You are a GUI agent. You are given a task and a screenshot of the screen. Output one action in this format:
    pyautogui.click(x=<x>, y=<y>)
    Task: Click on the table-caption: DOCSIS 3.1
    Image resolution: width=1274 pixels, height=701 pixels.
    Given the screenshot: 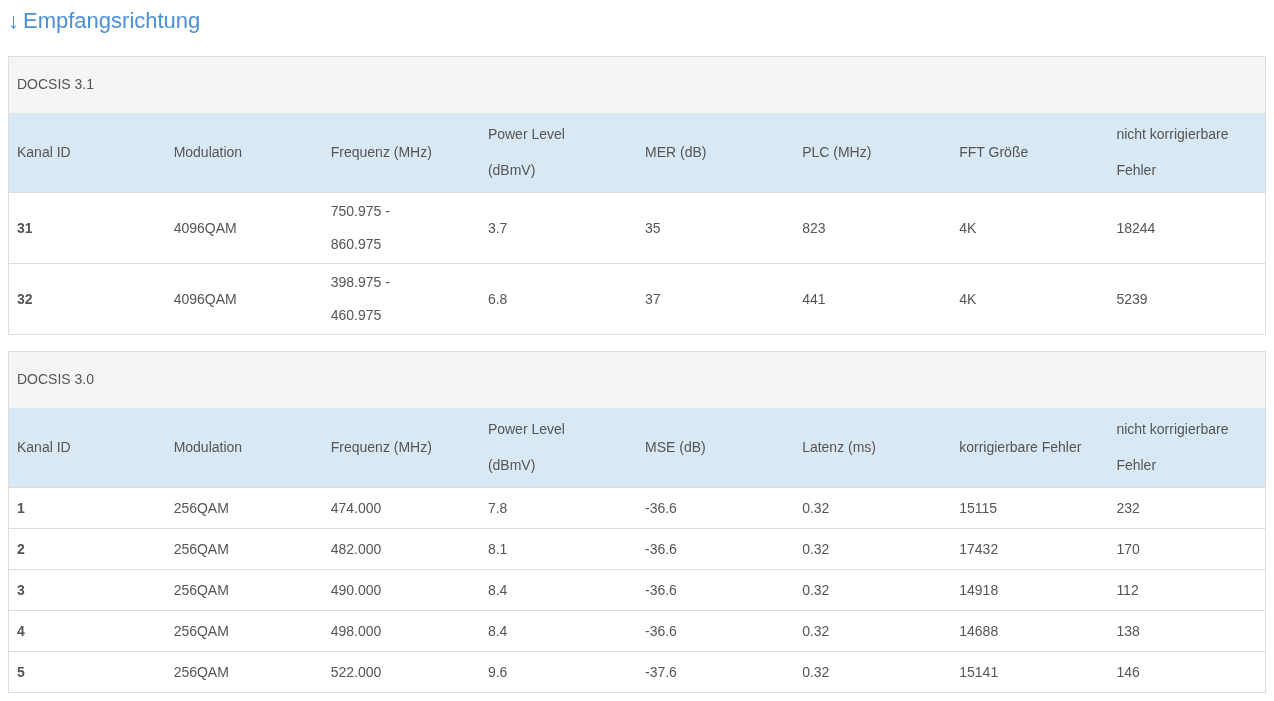 What is the action you would take?
    pyautogui.click(x=637, y=84)
    